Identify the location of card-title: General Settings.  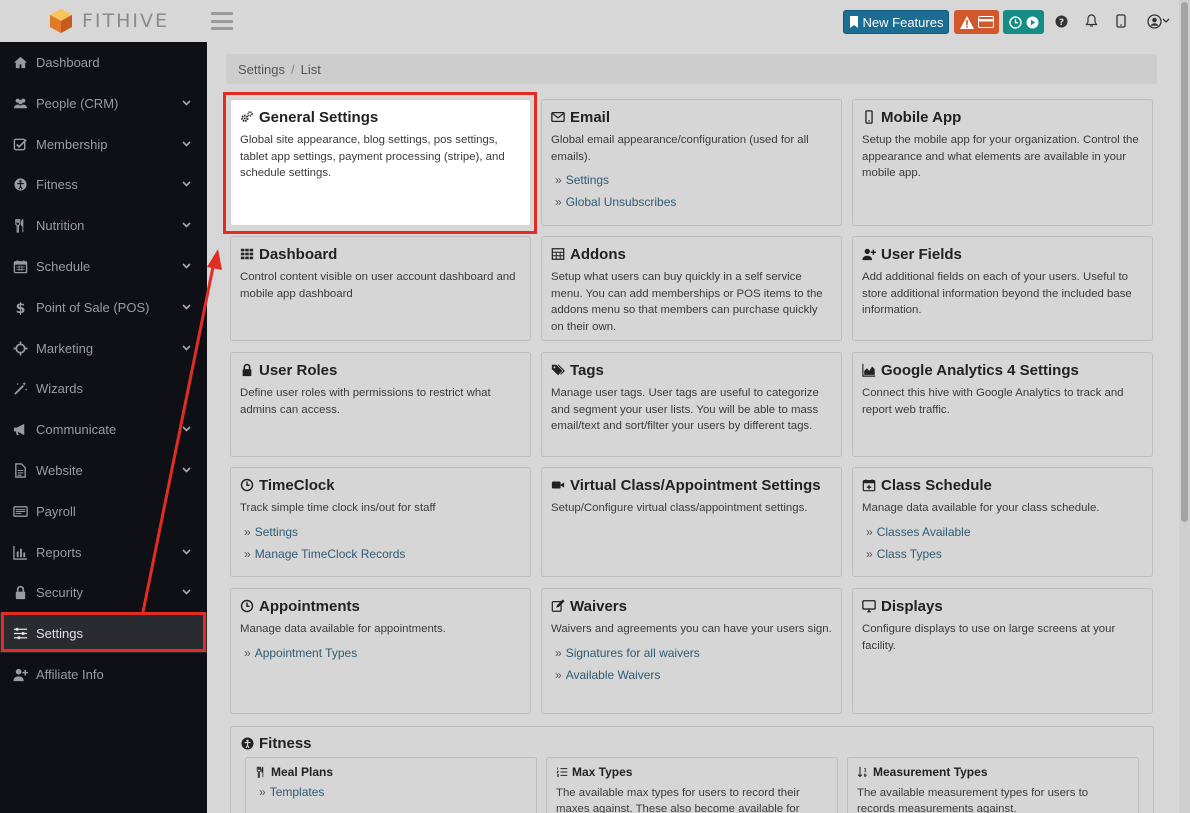
(380, 117).